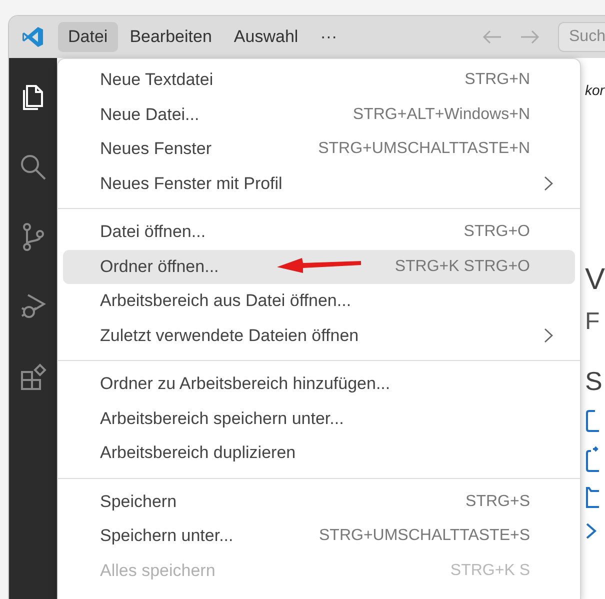  I want to click on editor-text: kor, so click(595, 90).